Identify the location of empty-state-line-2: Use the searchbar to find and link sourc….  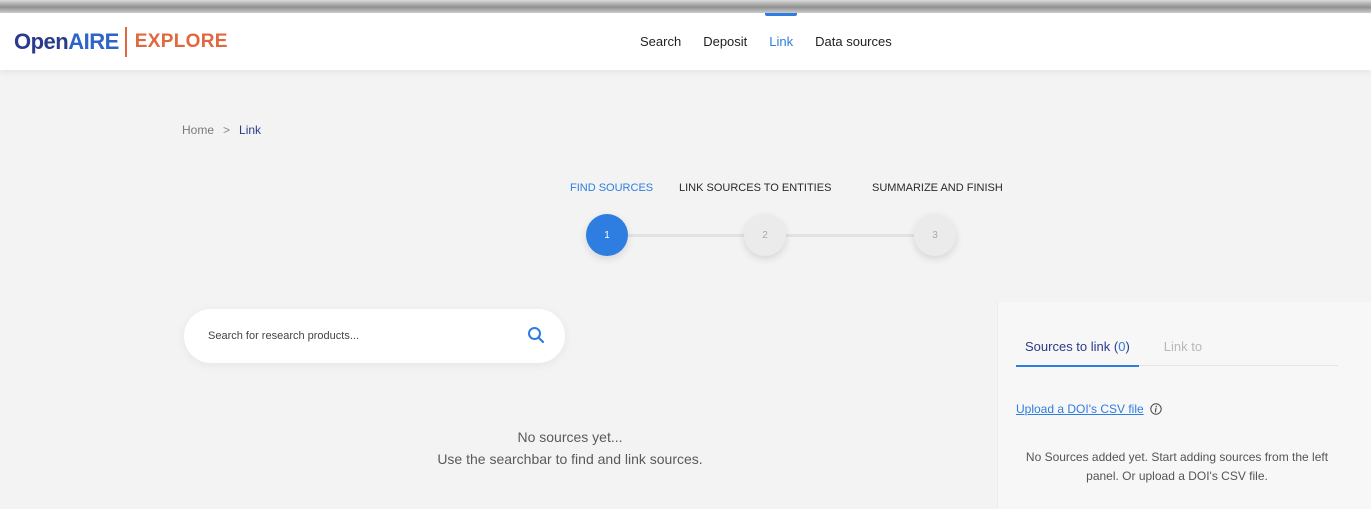
(570, 459).